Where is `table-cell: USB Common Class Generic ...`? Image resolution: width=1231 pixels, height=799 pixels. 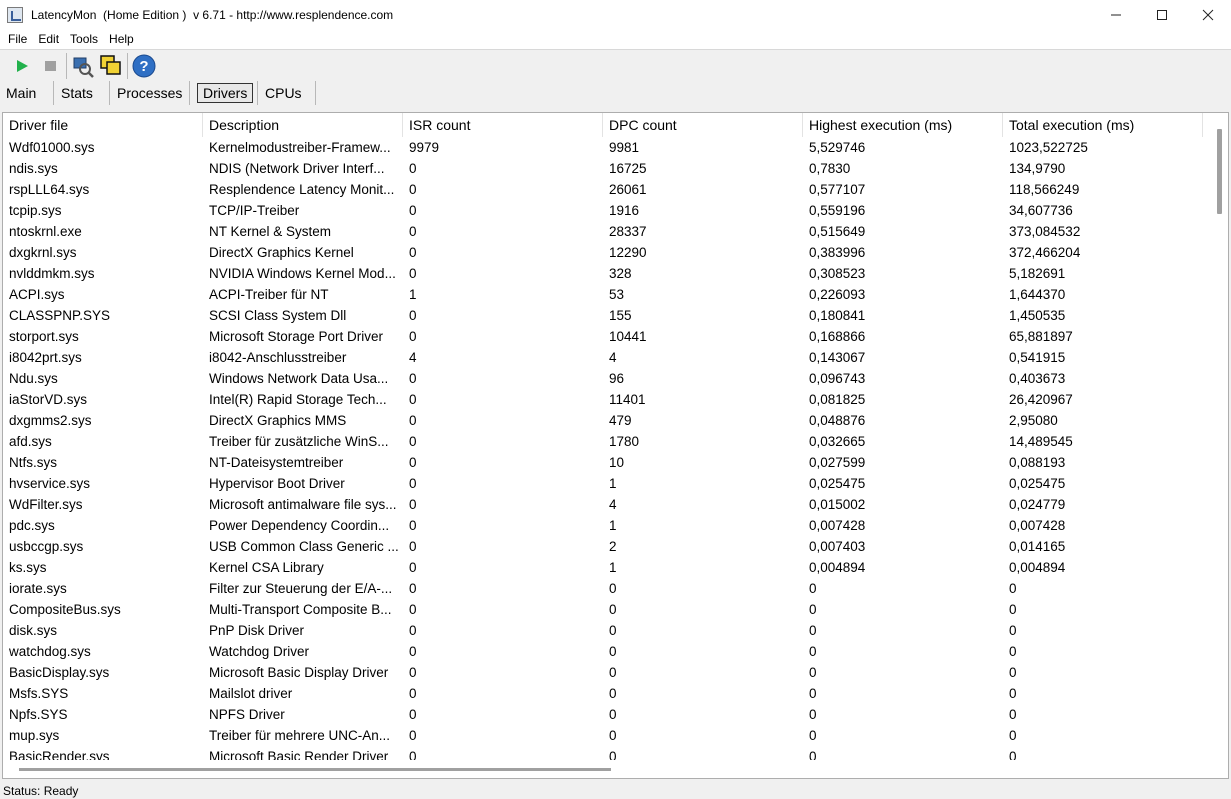
table-cell: USB Common Class Generic ... is located at coordinates (304, 546).